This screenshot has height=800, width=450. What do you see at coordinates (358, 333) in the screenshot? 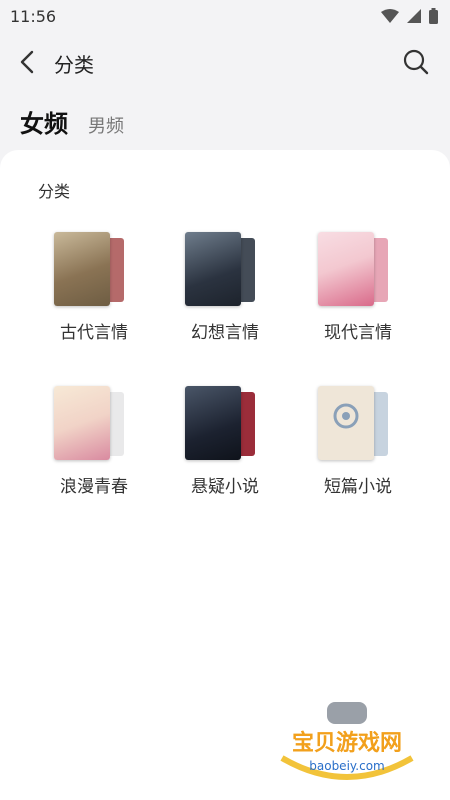
I see `category-label: 现代言情` at bounding box center [358, 333].